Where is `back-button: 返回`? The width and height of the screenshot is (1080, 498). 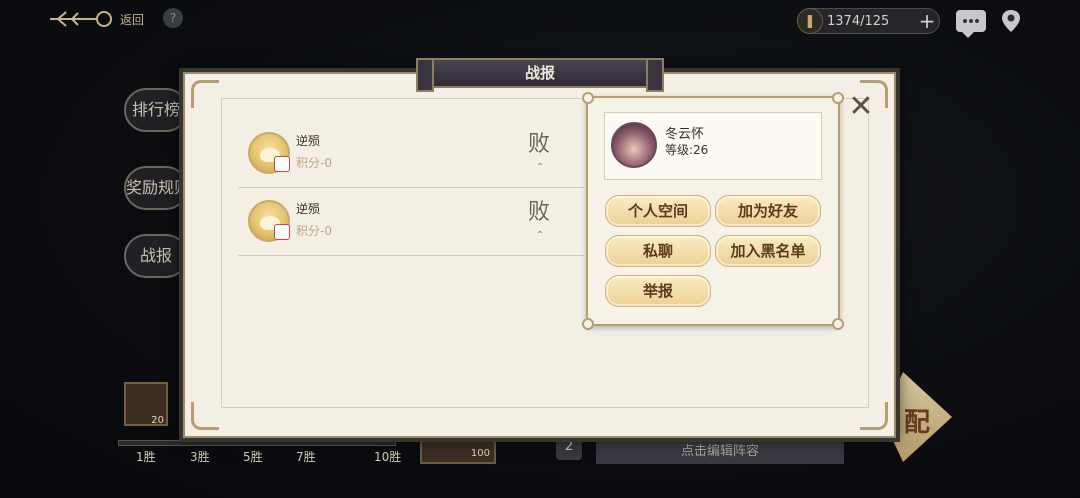
back-button: 返回 is located at coordinates (96, 19).